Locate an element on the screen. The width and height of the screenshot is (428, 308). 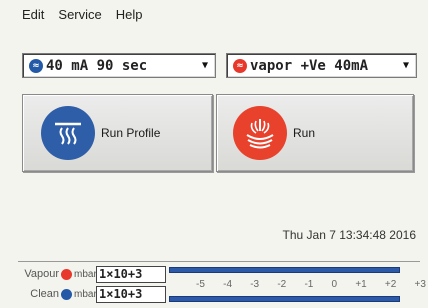
vapour-label: Vapour is located at coordinates (41, 274).